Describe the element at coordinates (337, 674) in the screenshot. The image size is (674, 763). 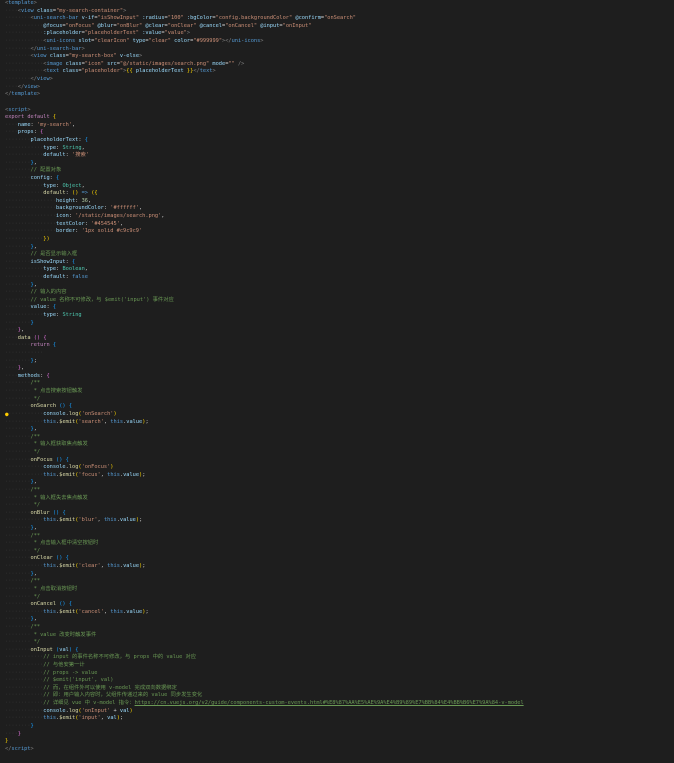
I see `code-line: ············// props -> value` at that location.